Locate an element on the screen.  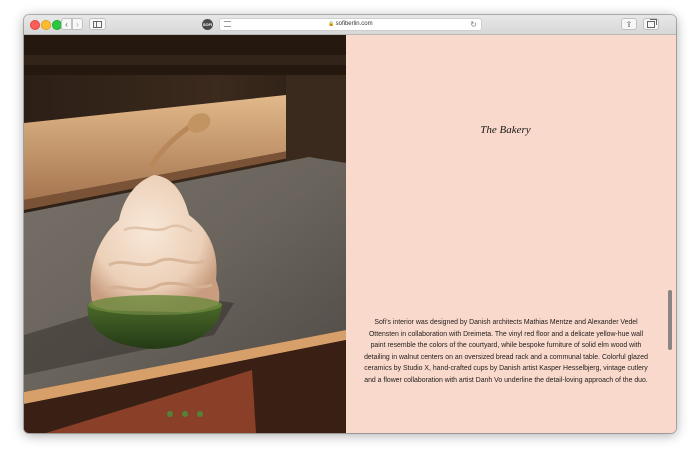
url-display: 🔒sofiberlin.com is located at coordinates (350, 24).